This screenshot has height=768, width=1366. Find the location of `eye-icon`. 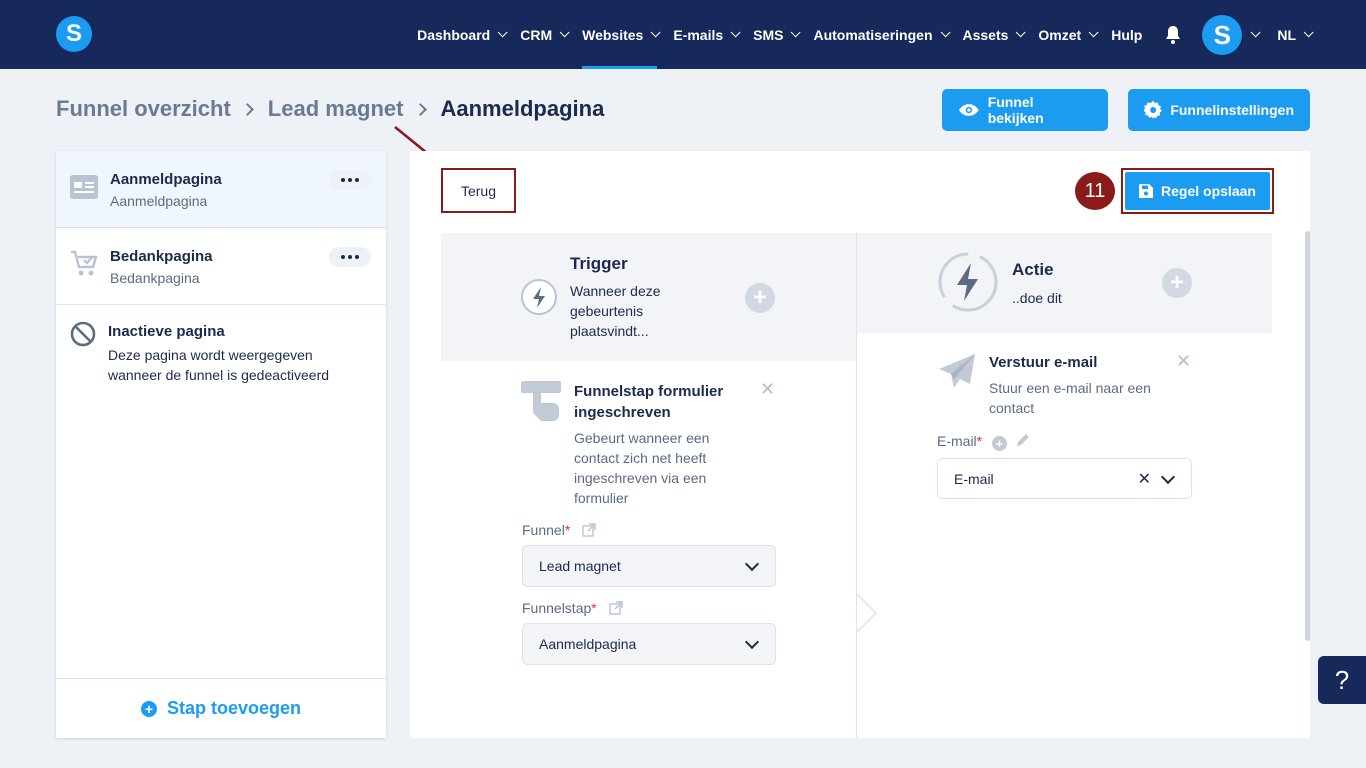

eye-icon is located at coordinates (968, 110).